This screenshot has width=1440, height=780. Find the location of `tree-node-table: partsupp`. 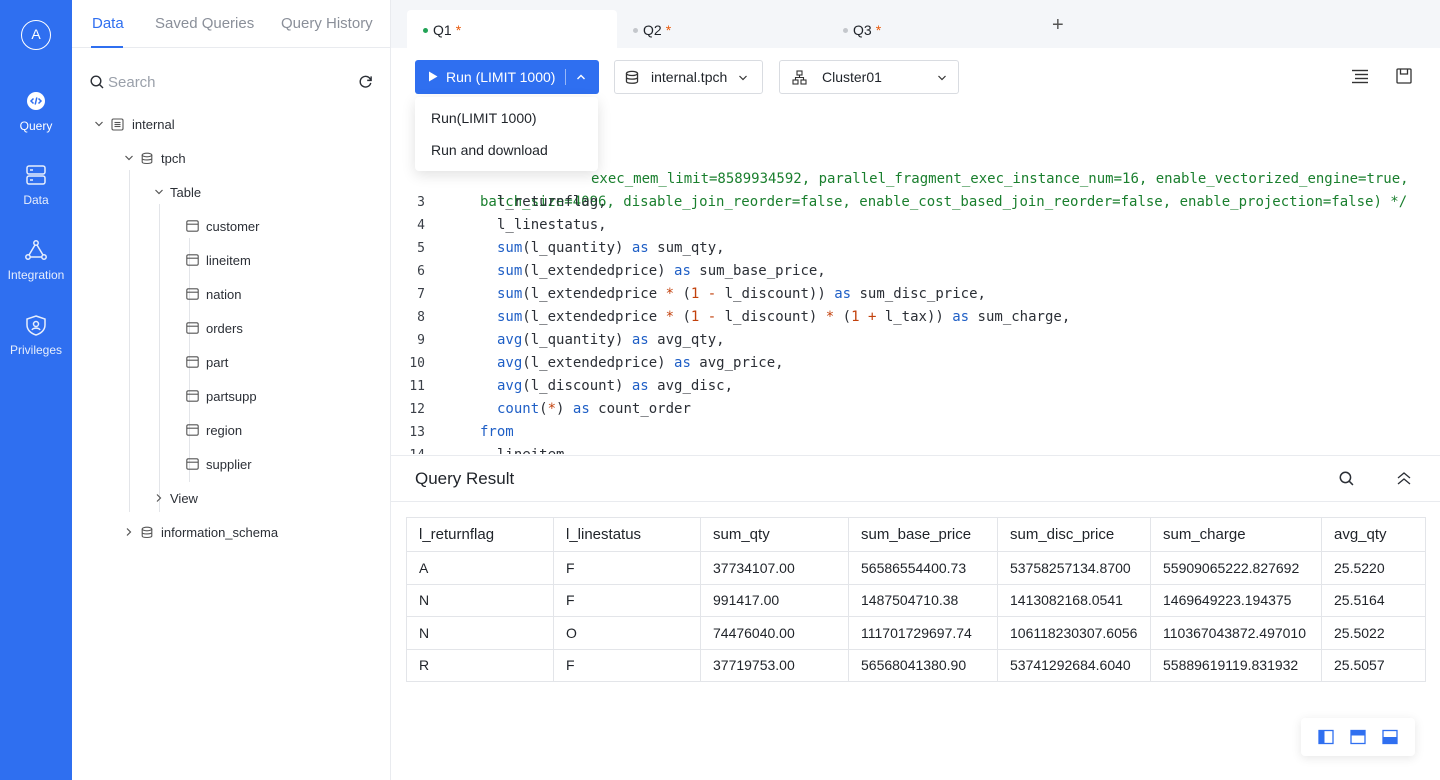

tree-node-table: partsupp is located at coordinates (221, 396).